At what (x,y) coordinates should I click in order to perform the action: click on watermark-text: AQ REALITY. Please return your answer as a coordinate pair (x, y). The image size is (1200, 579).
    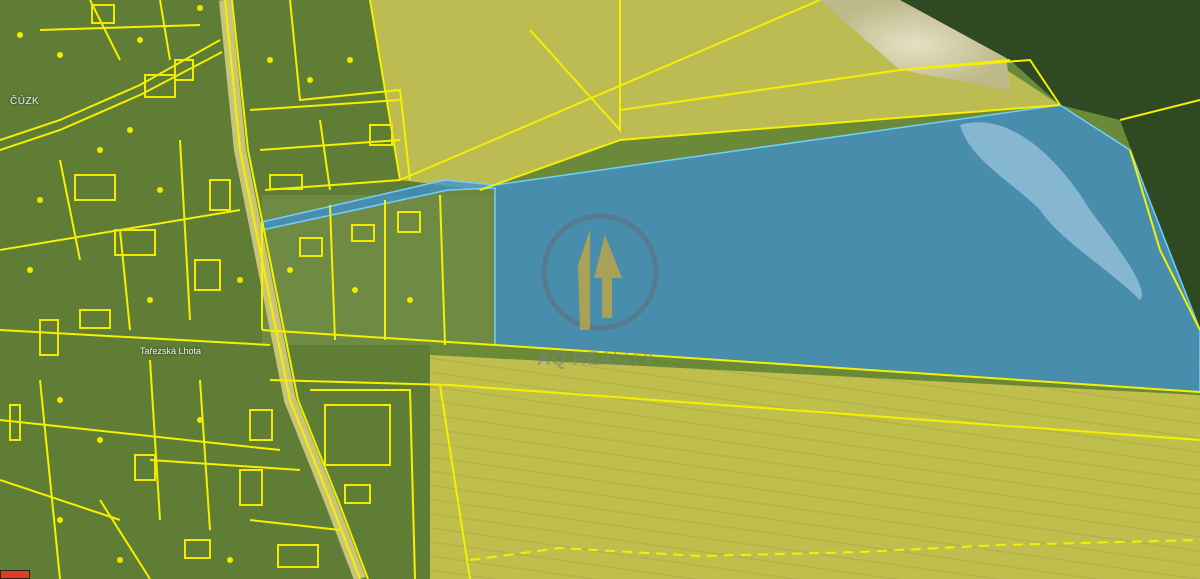
    Looking at the image, I should click on (596, 360).